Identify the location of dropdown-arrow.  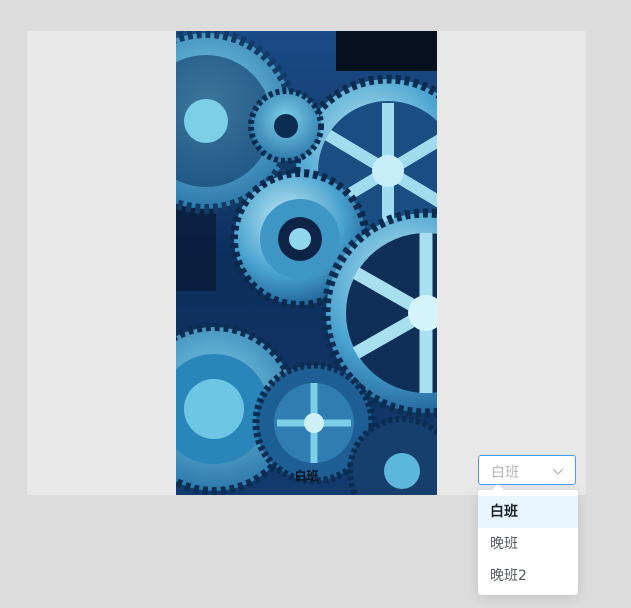
(498, 487).